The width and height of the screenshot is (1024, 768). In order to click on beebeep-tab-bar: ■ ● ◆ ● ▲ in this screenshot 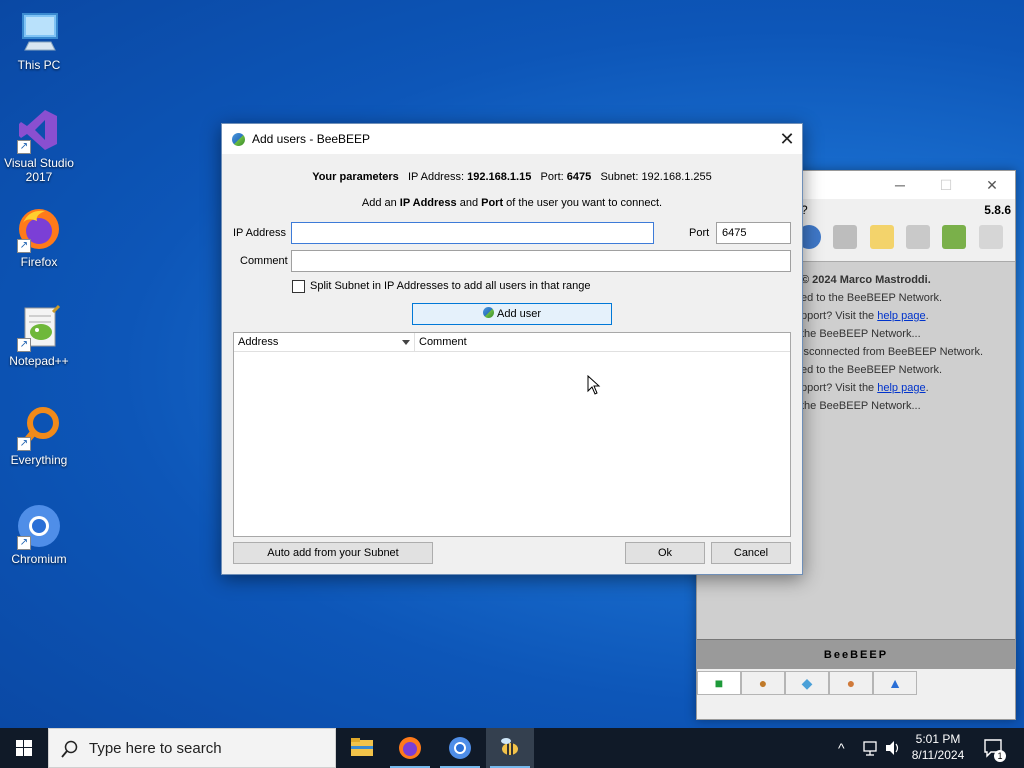, I will do `click(856, 682)`.